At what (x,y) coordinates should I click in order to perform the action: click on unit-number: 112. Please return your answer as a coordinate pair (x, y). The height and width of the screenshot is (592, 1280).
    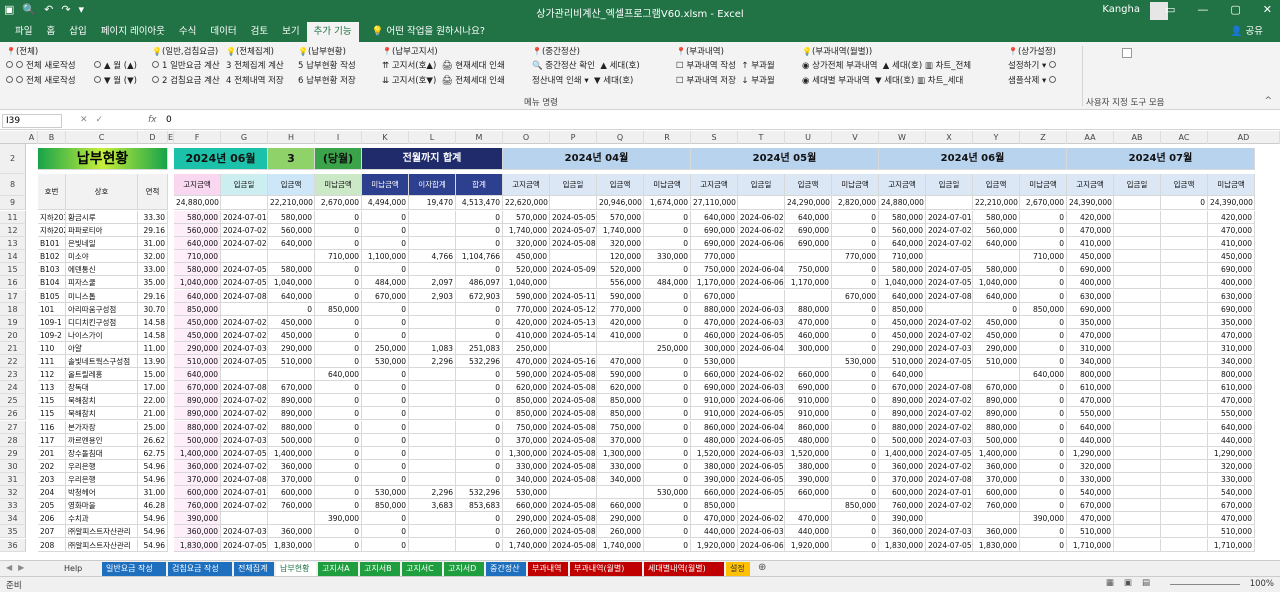
    Looking at the image, I should click on (52, 374).